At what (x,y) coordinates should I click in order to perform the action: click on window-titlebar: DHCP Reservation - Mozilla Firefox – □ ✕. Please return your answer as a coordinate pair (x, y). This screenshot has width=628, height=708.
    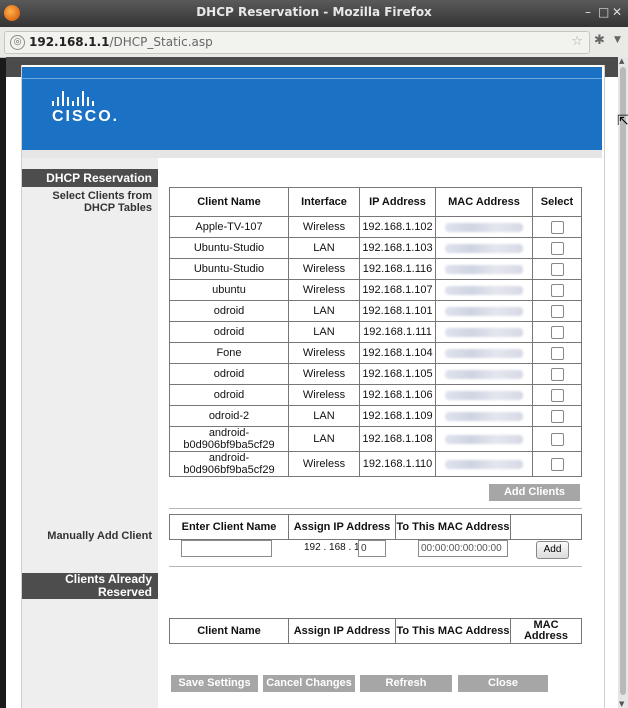
    Looking at the image, I should click on (314, 13).